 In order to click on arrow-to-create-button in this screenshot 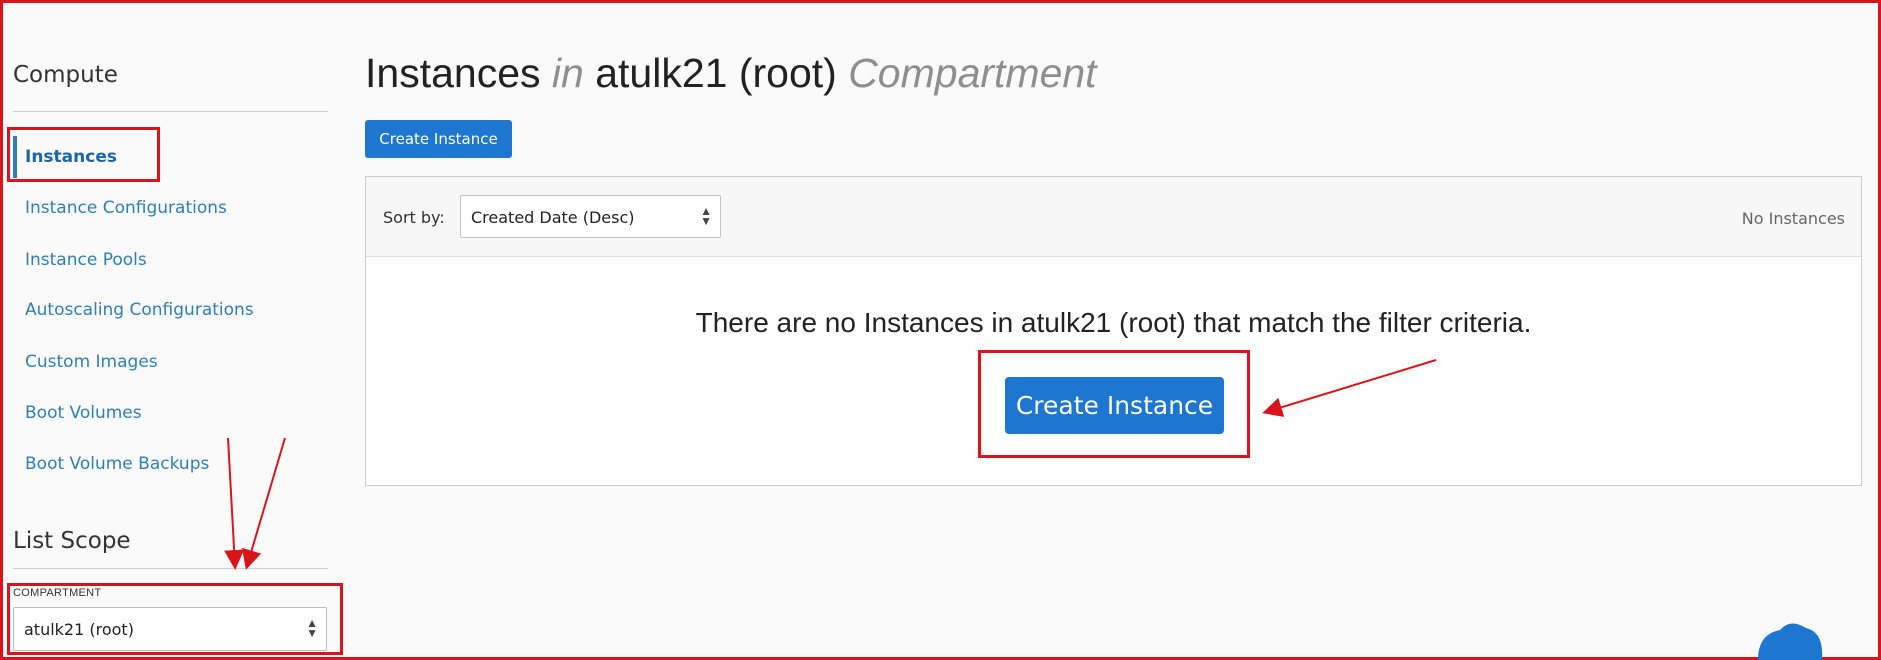, I will do `click(1349, 388)`.